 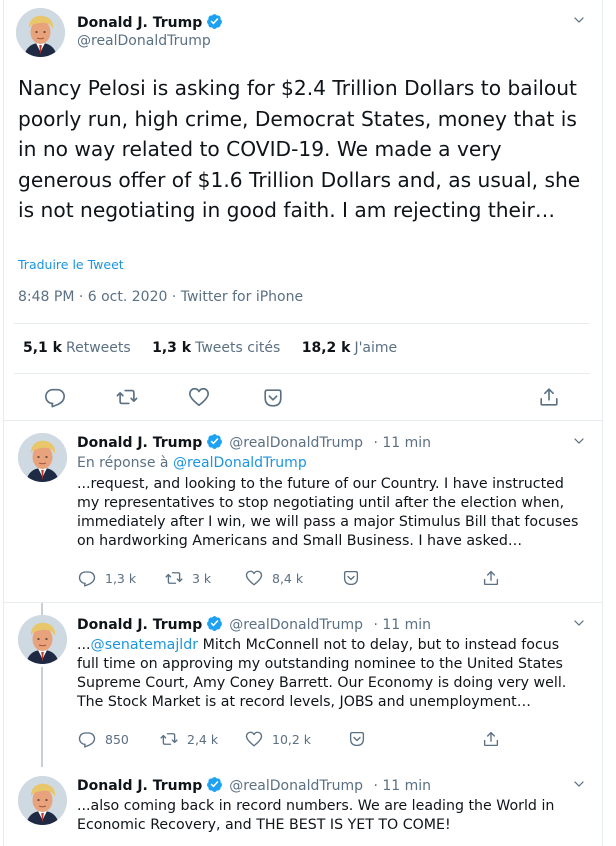 I want to click on reply-button: 850, so click(x=103, y=739).